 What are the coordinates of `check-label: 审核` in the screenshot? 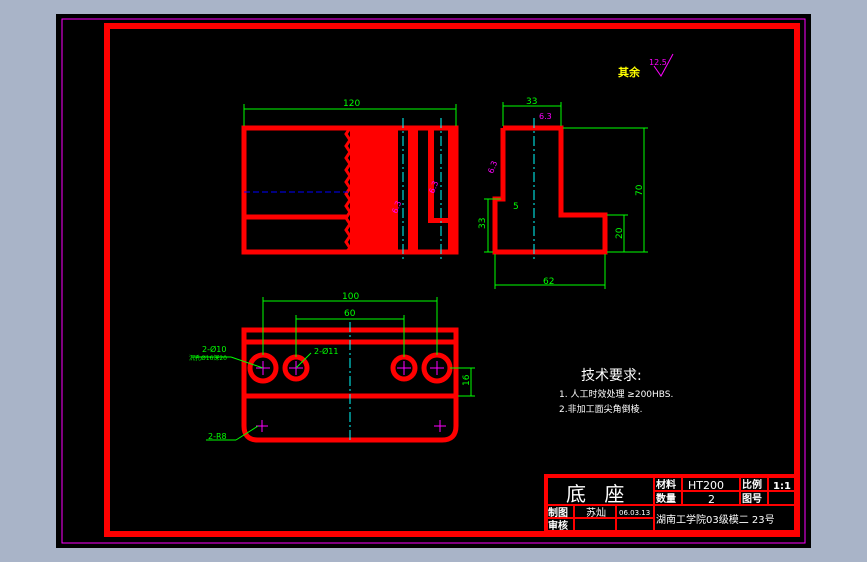 It's located at (558, 525).